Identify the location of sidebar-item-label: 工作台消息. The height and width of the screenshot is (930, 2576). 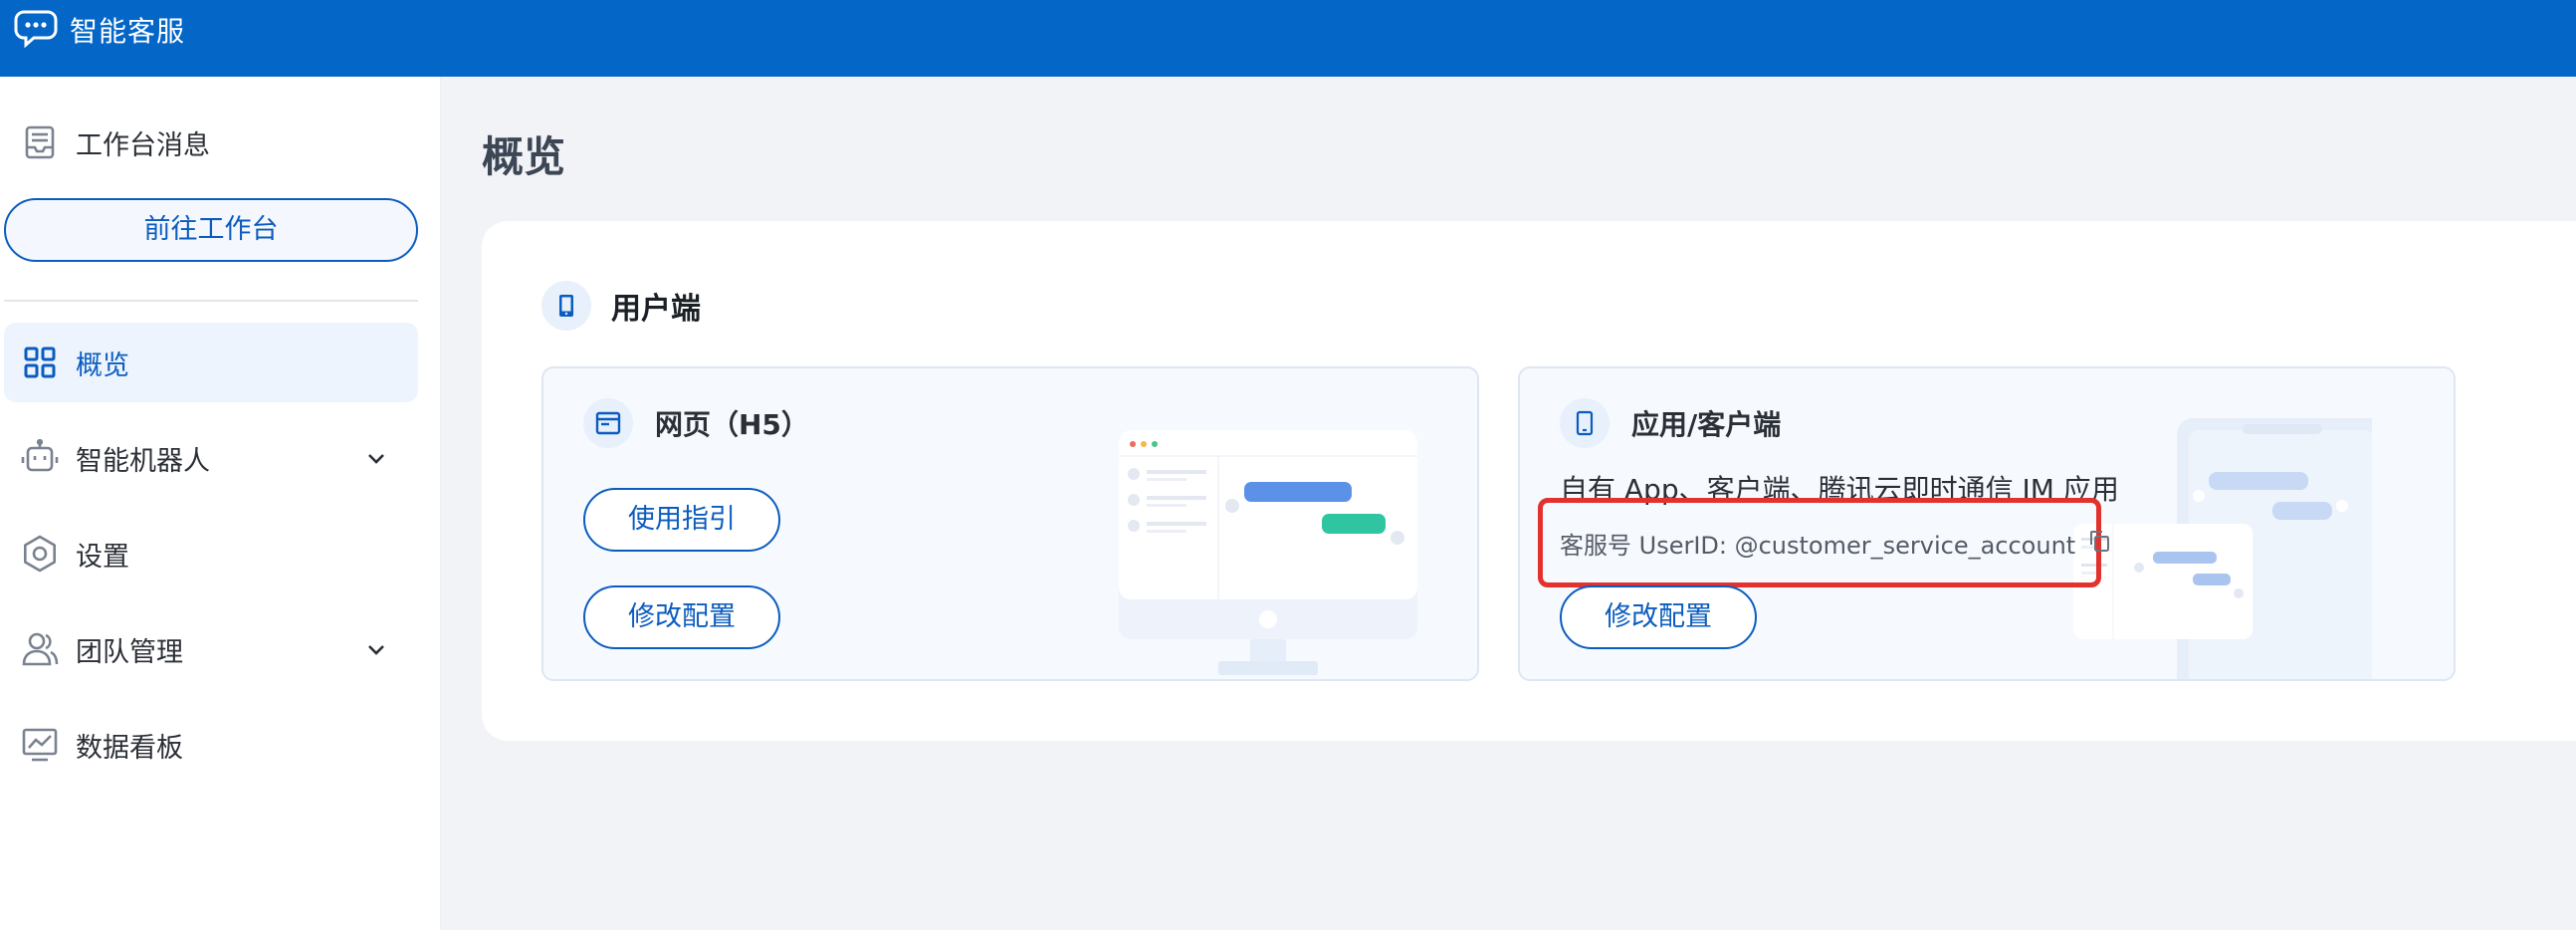
(143, 145).